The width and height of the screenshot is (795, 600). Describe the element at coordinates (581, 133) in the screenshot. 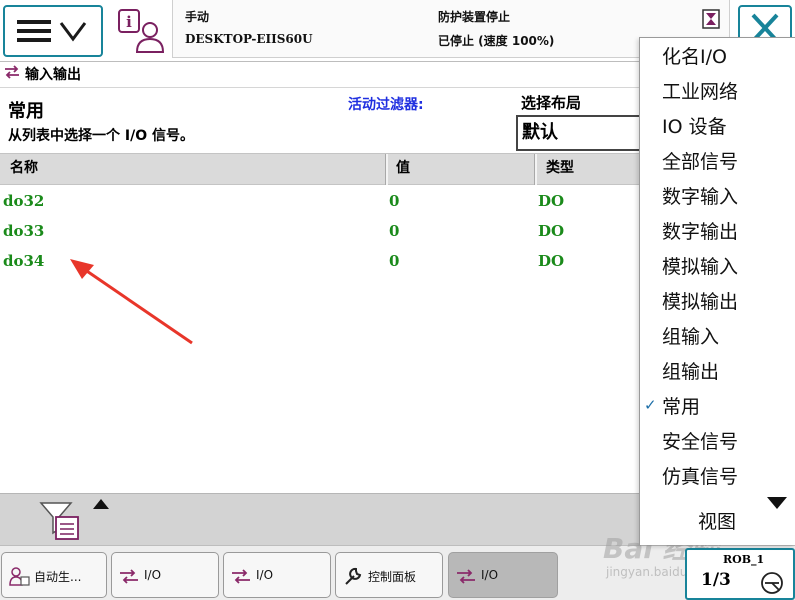

I see `layout-select: 默认` at that location.